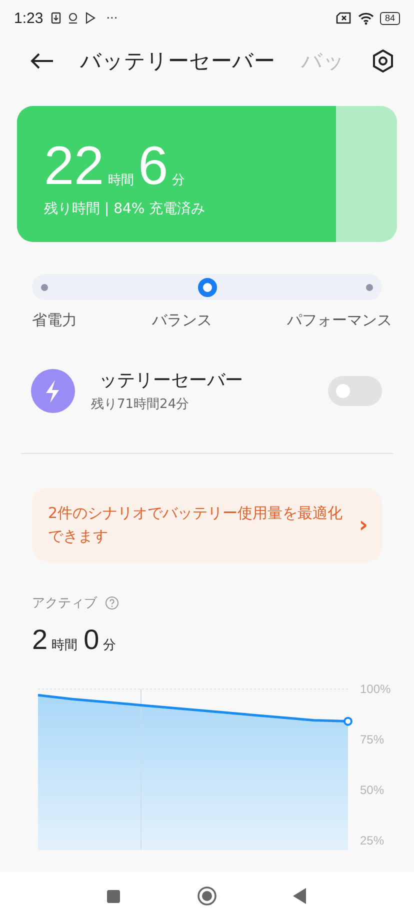  What do you see at coordinates (375, 689) in the screenshot?
I see `y-axis-label: 100%` at bounding box center [375, 689].